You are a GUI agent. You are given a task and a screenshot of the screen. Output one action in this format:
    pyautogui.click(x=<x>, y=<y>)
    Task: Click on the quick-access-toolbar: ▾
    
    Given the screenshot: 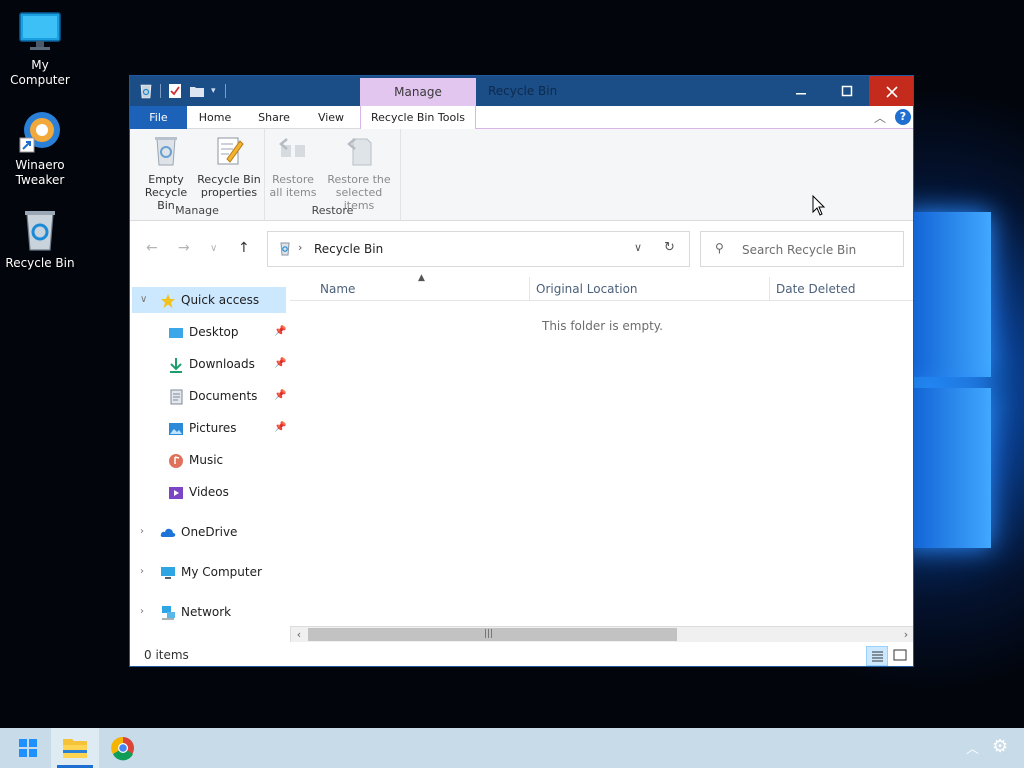 What is the action you would take?
    pyautogui.click(x=182, y=91)
    